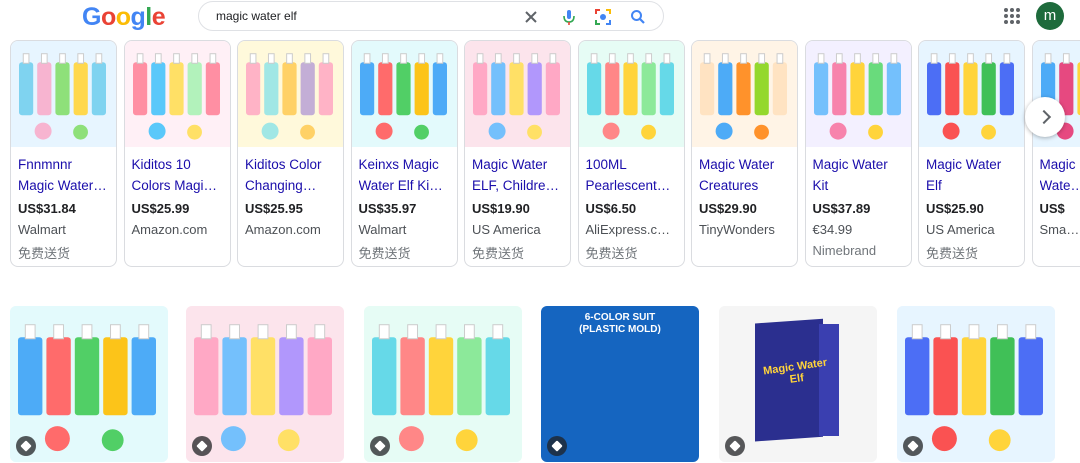 This screenshot has height=463, width=1080. I want to click on image-result-tile: 6-COLOR SUIT (PLASTIC MOLD), so click(620, 384).